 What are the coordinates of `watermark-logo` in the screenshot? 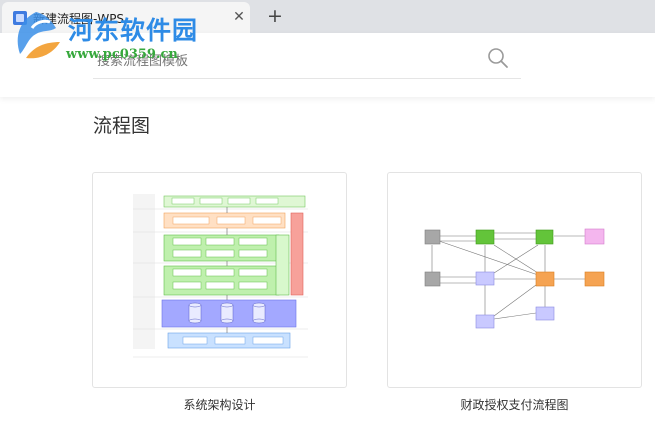 It's located at (38, 35).